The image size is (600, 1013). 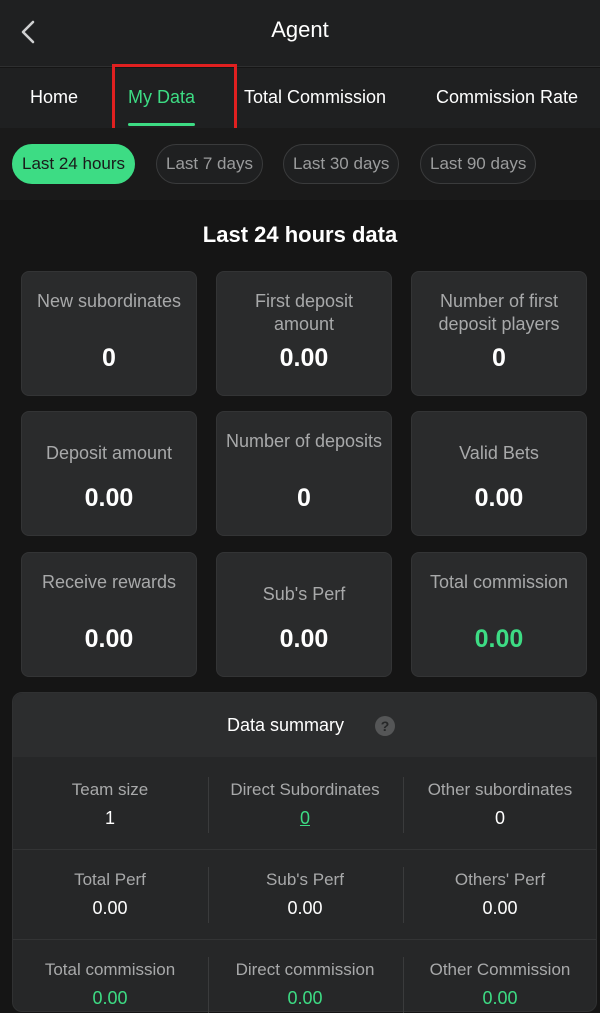 I want to click on app-header: Agent, so click(x=300, y=33).